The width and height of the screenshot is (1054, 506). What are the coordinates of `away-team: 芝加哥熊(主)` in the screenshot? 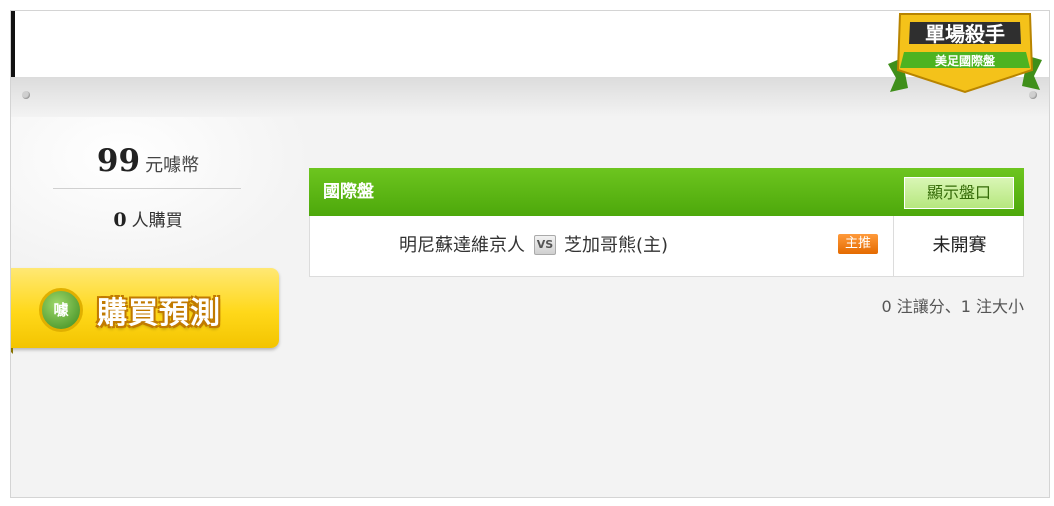 It's located at (616, 245).